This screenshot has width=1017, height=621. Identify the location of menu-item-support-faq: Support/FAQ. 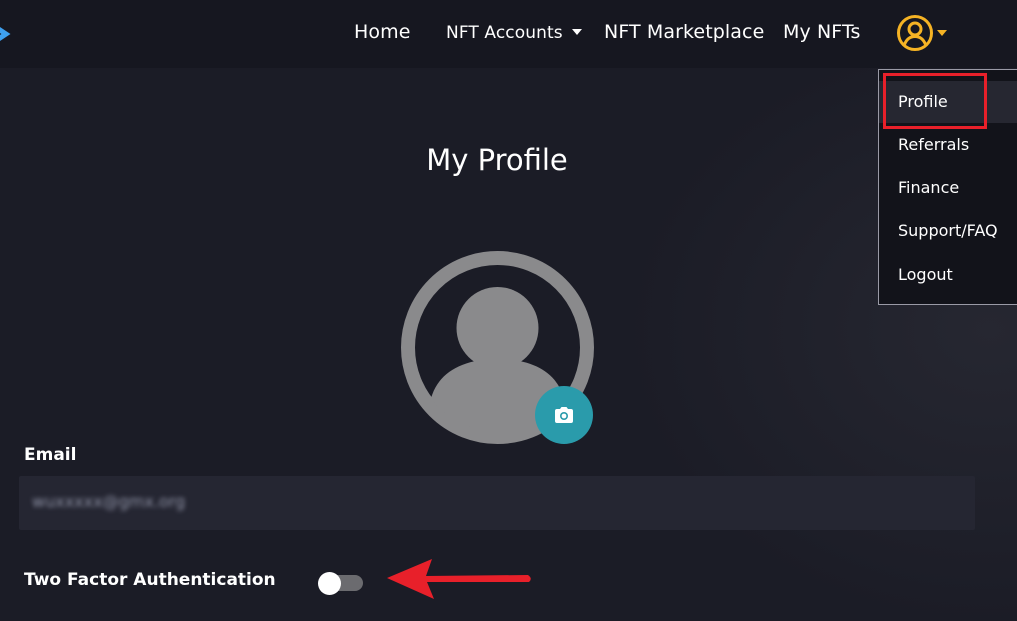
(948, 231).